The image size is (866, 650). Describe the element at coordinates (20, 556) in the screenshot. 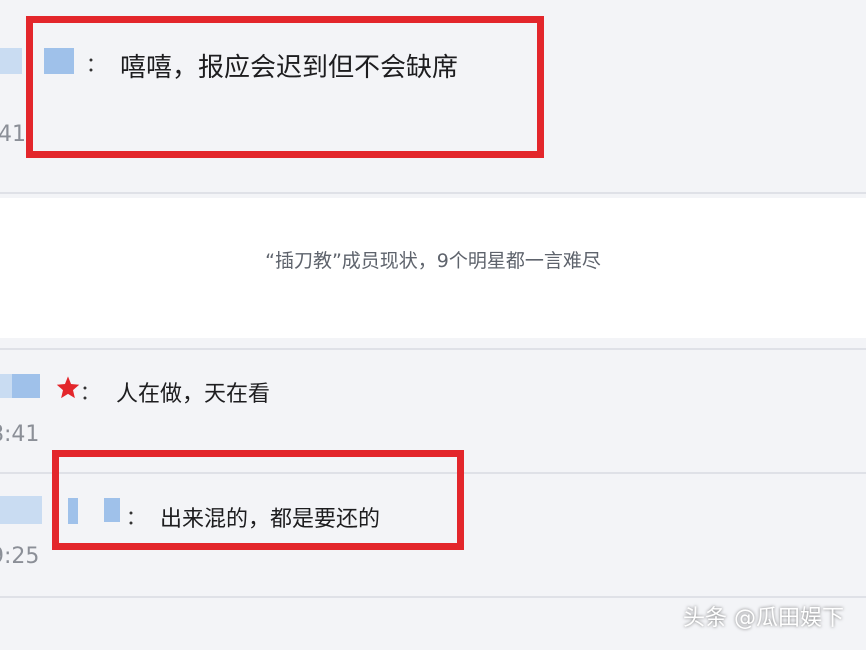

I see `comment-timestamp: 9:25` at that location.